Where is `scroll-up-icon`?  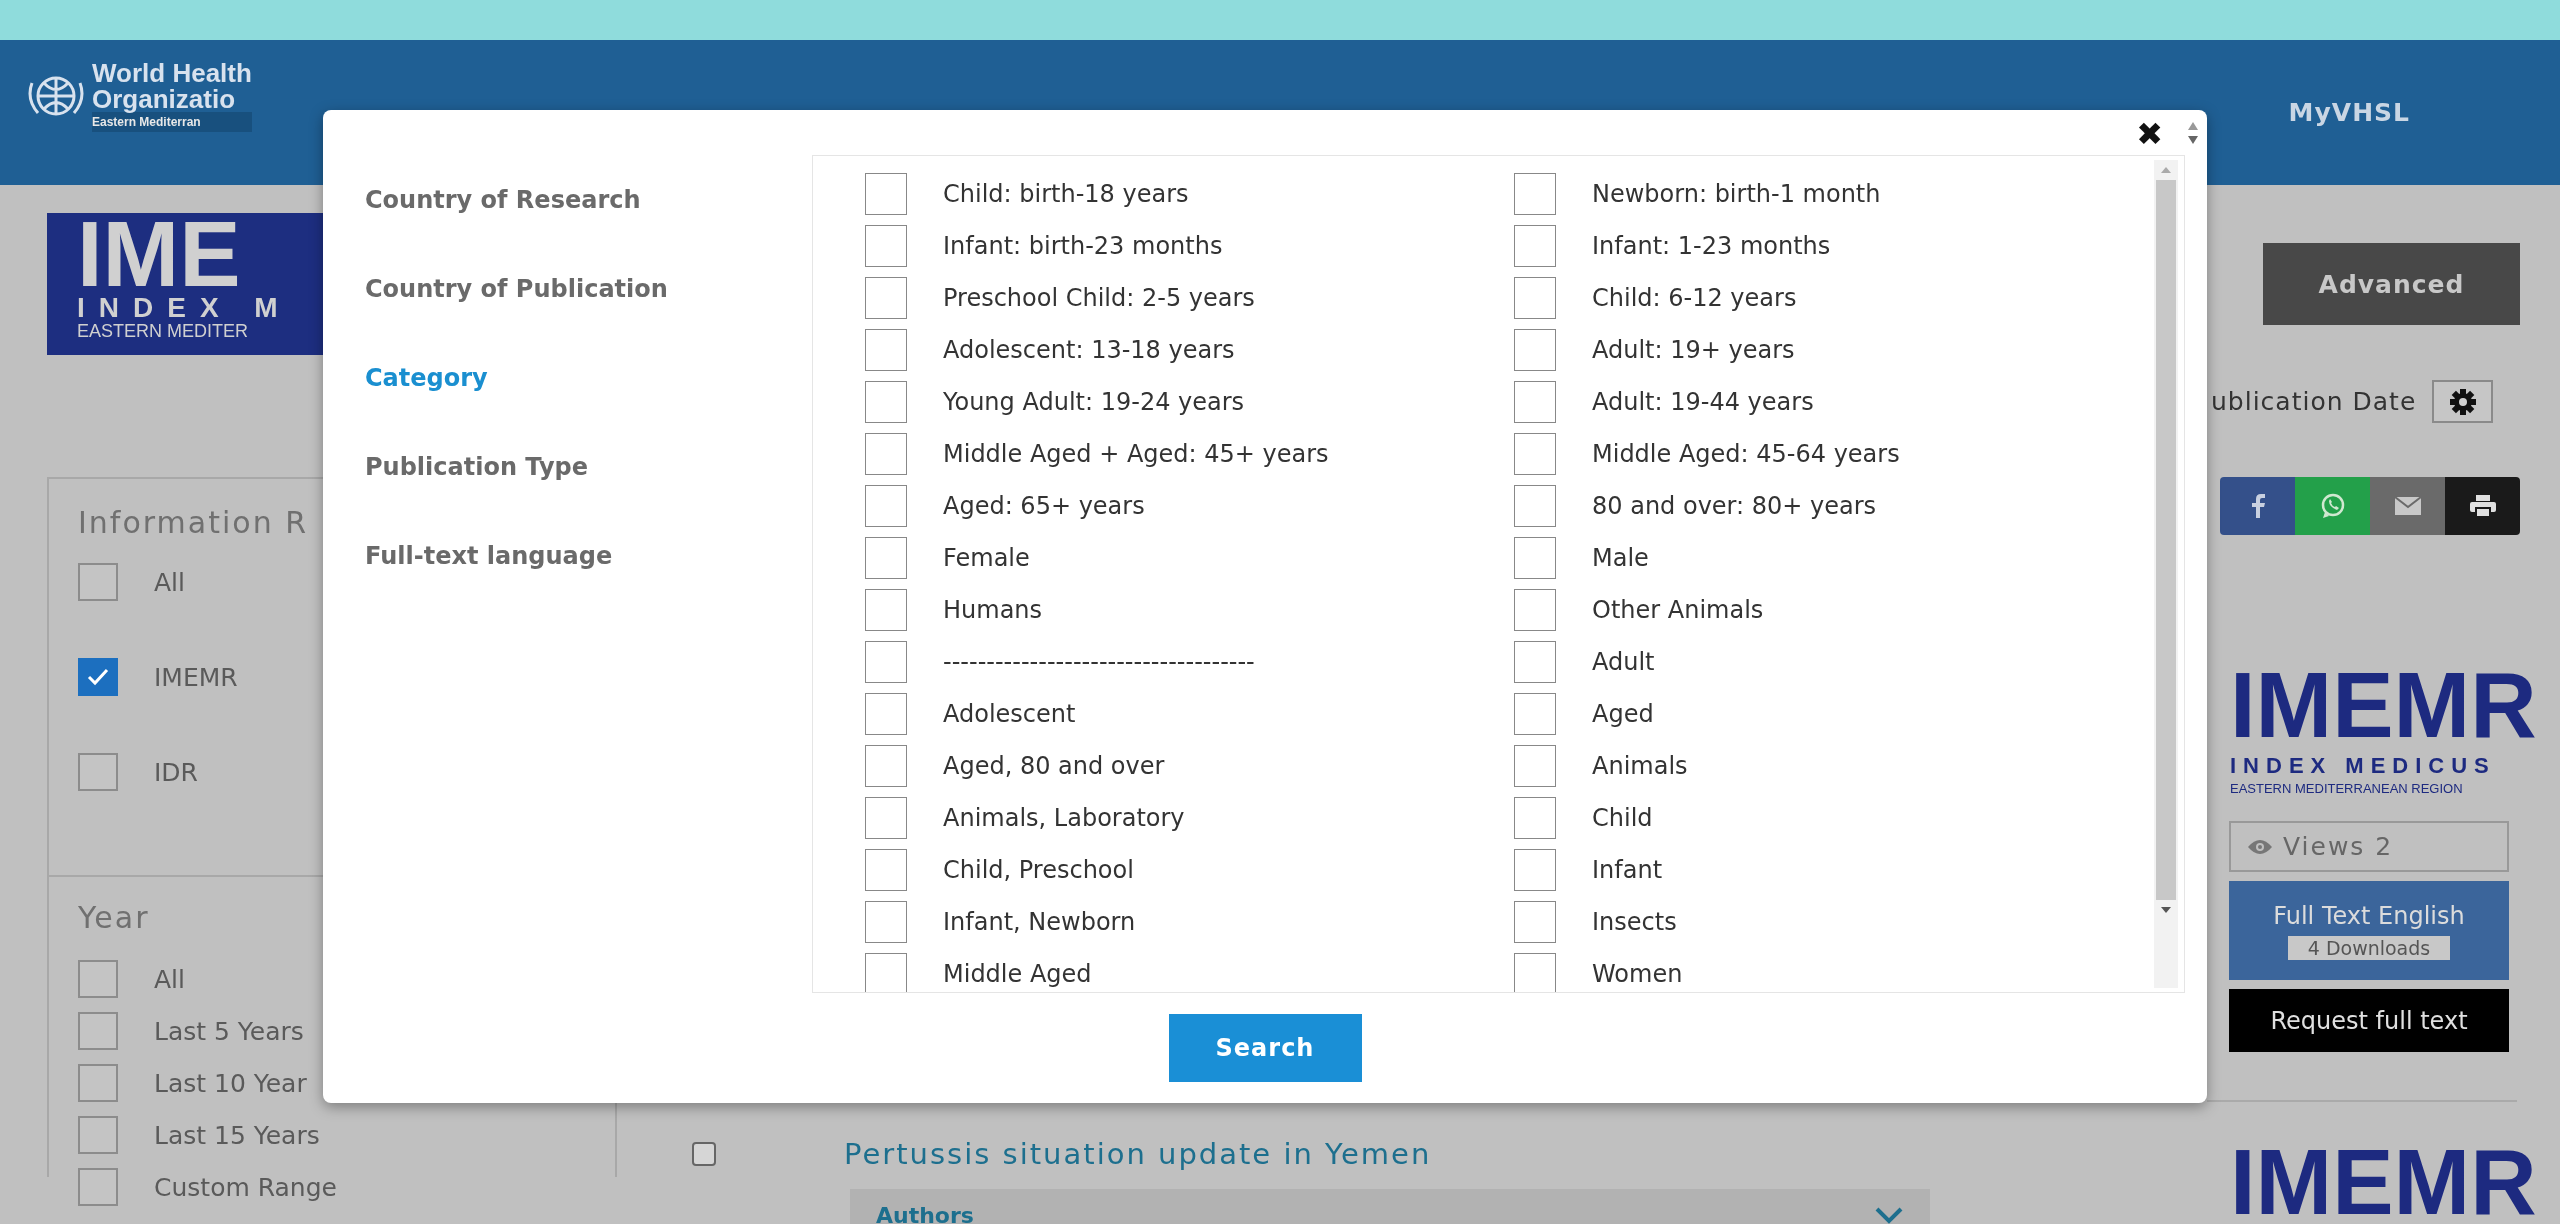
scroll-up-icon is located at coordinates (2166, 170).